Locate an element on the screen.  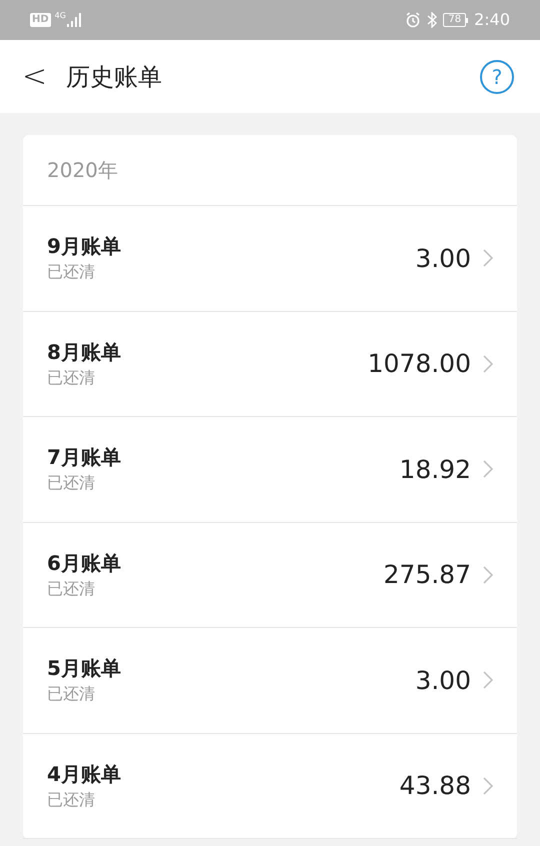
alarm-icon is located at coordinates (413, 20).